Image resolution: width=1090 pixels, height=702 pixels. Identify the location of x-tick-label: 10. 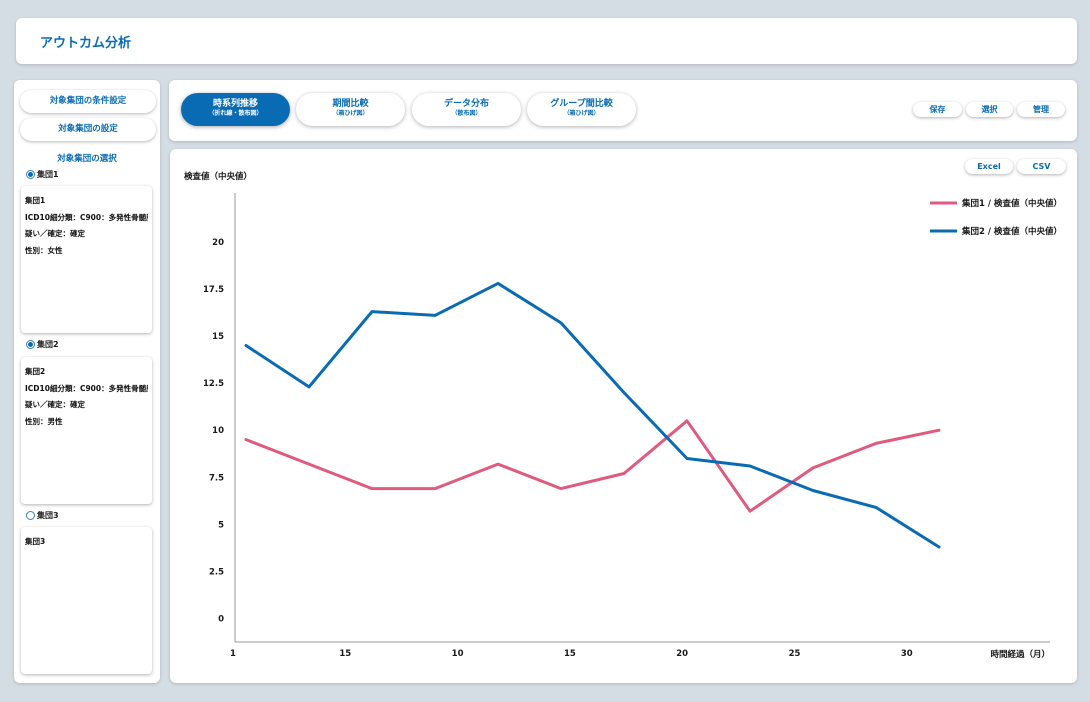
(458, 654).